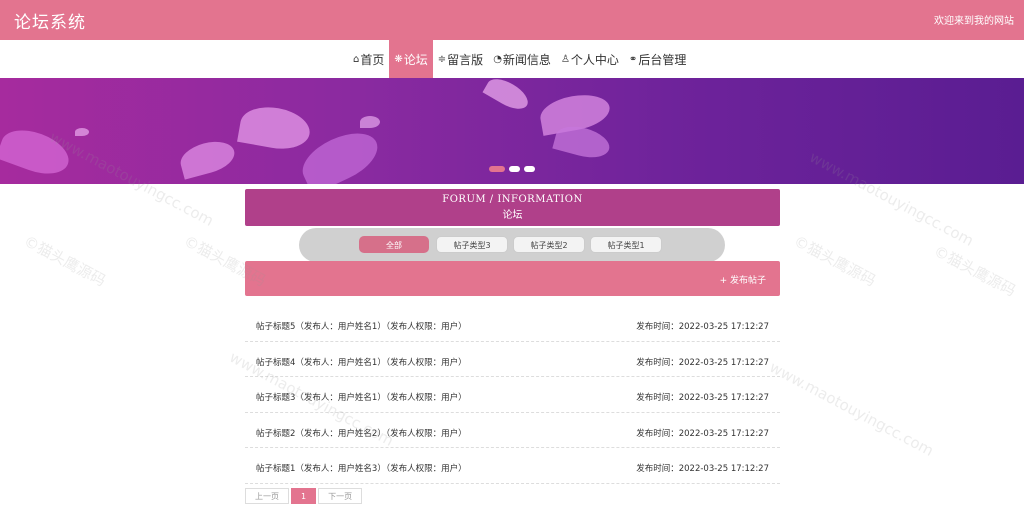  Describe the element at coordinates (512, 20) in the screenshot. I see `top-header-bar: 论坛系统 欢迎来到我的网站` at that location.